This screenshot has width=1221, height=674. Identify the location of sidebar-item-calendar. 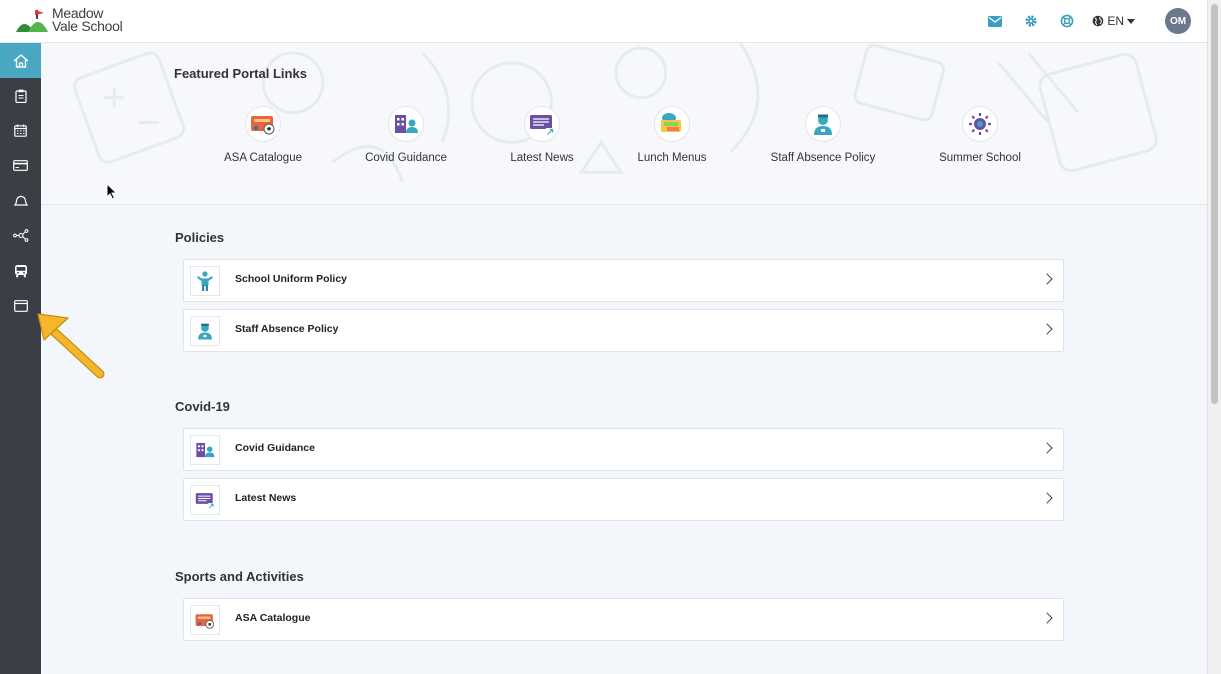
(20, 130).